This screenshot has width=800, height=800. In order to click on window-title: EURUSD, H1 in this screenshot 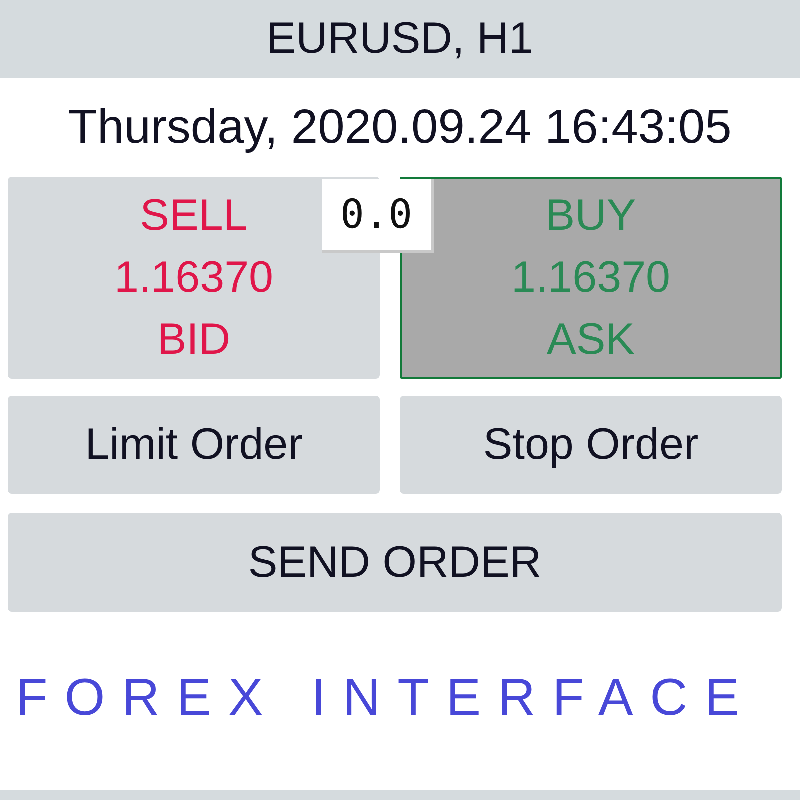, I will do `click(400, 39)`.